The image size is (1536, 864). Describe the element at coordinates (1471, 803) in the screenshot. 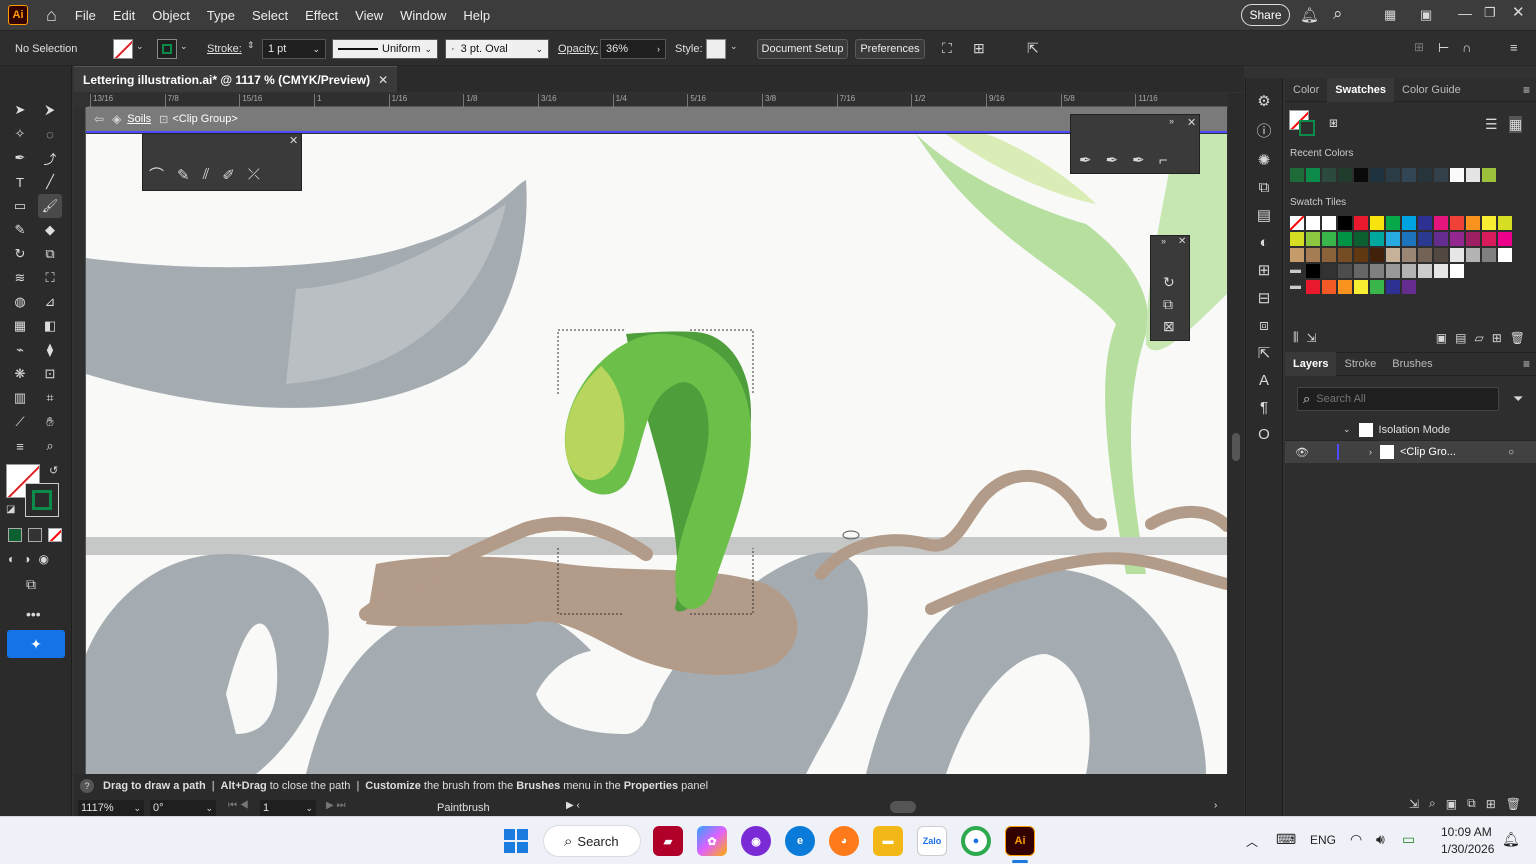

I see `new-sublayer-icon: ⧉` at that location.